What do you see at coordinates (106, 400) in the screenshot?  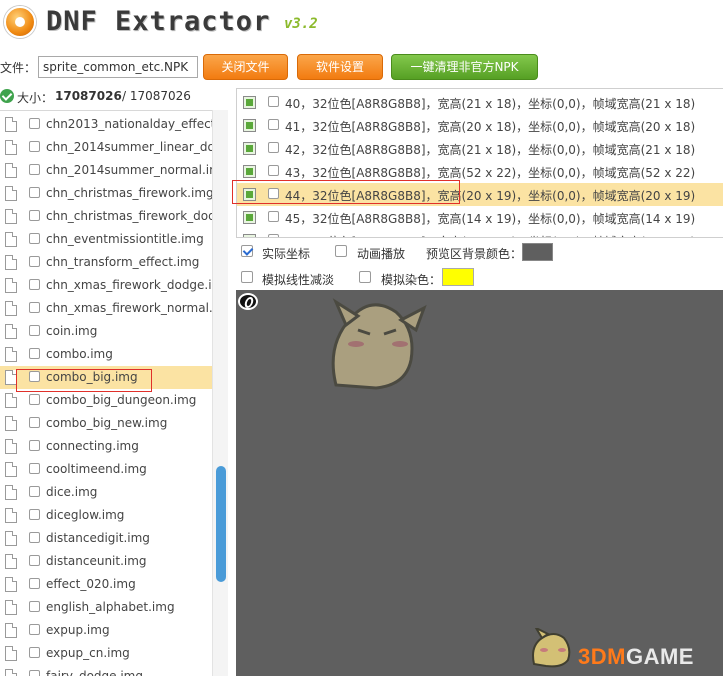 I see `file-list-item: combo_big_dungeon.img` at bounding box center [106, 400].